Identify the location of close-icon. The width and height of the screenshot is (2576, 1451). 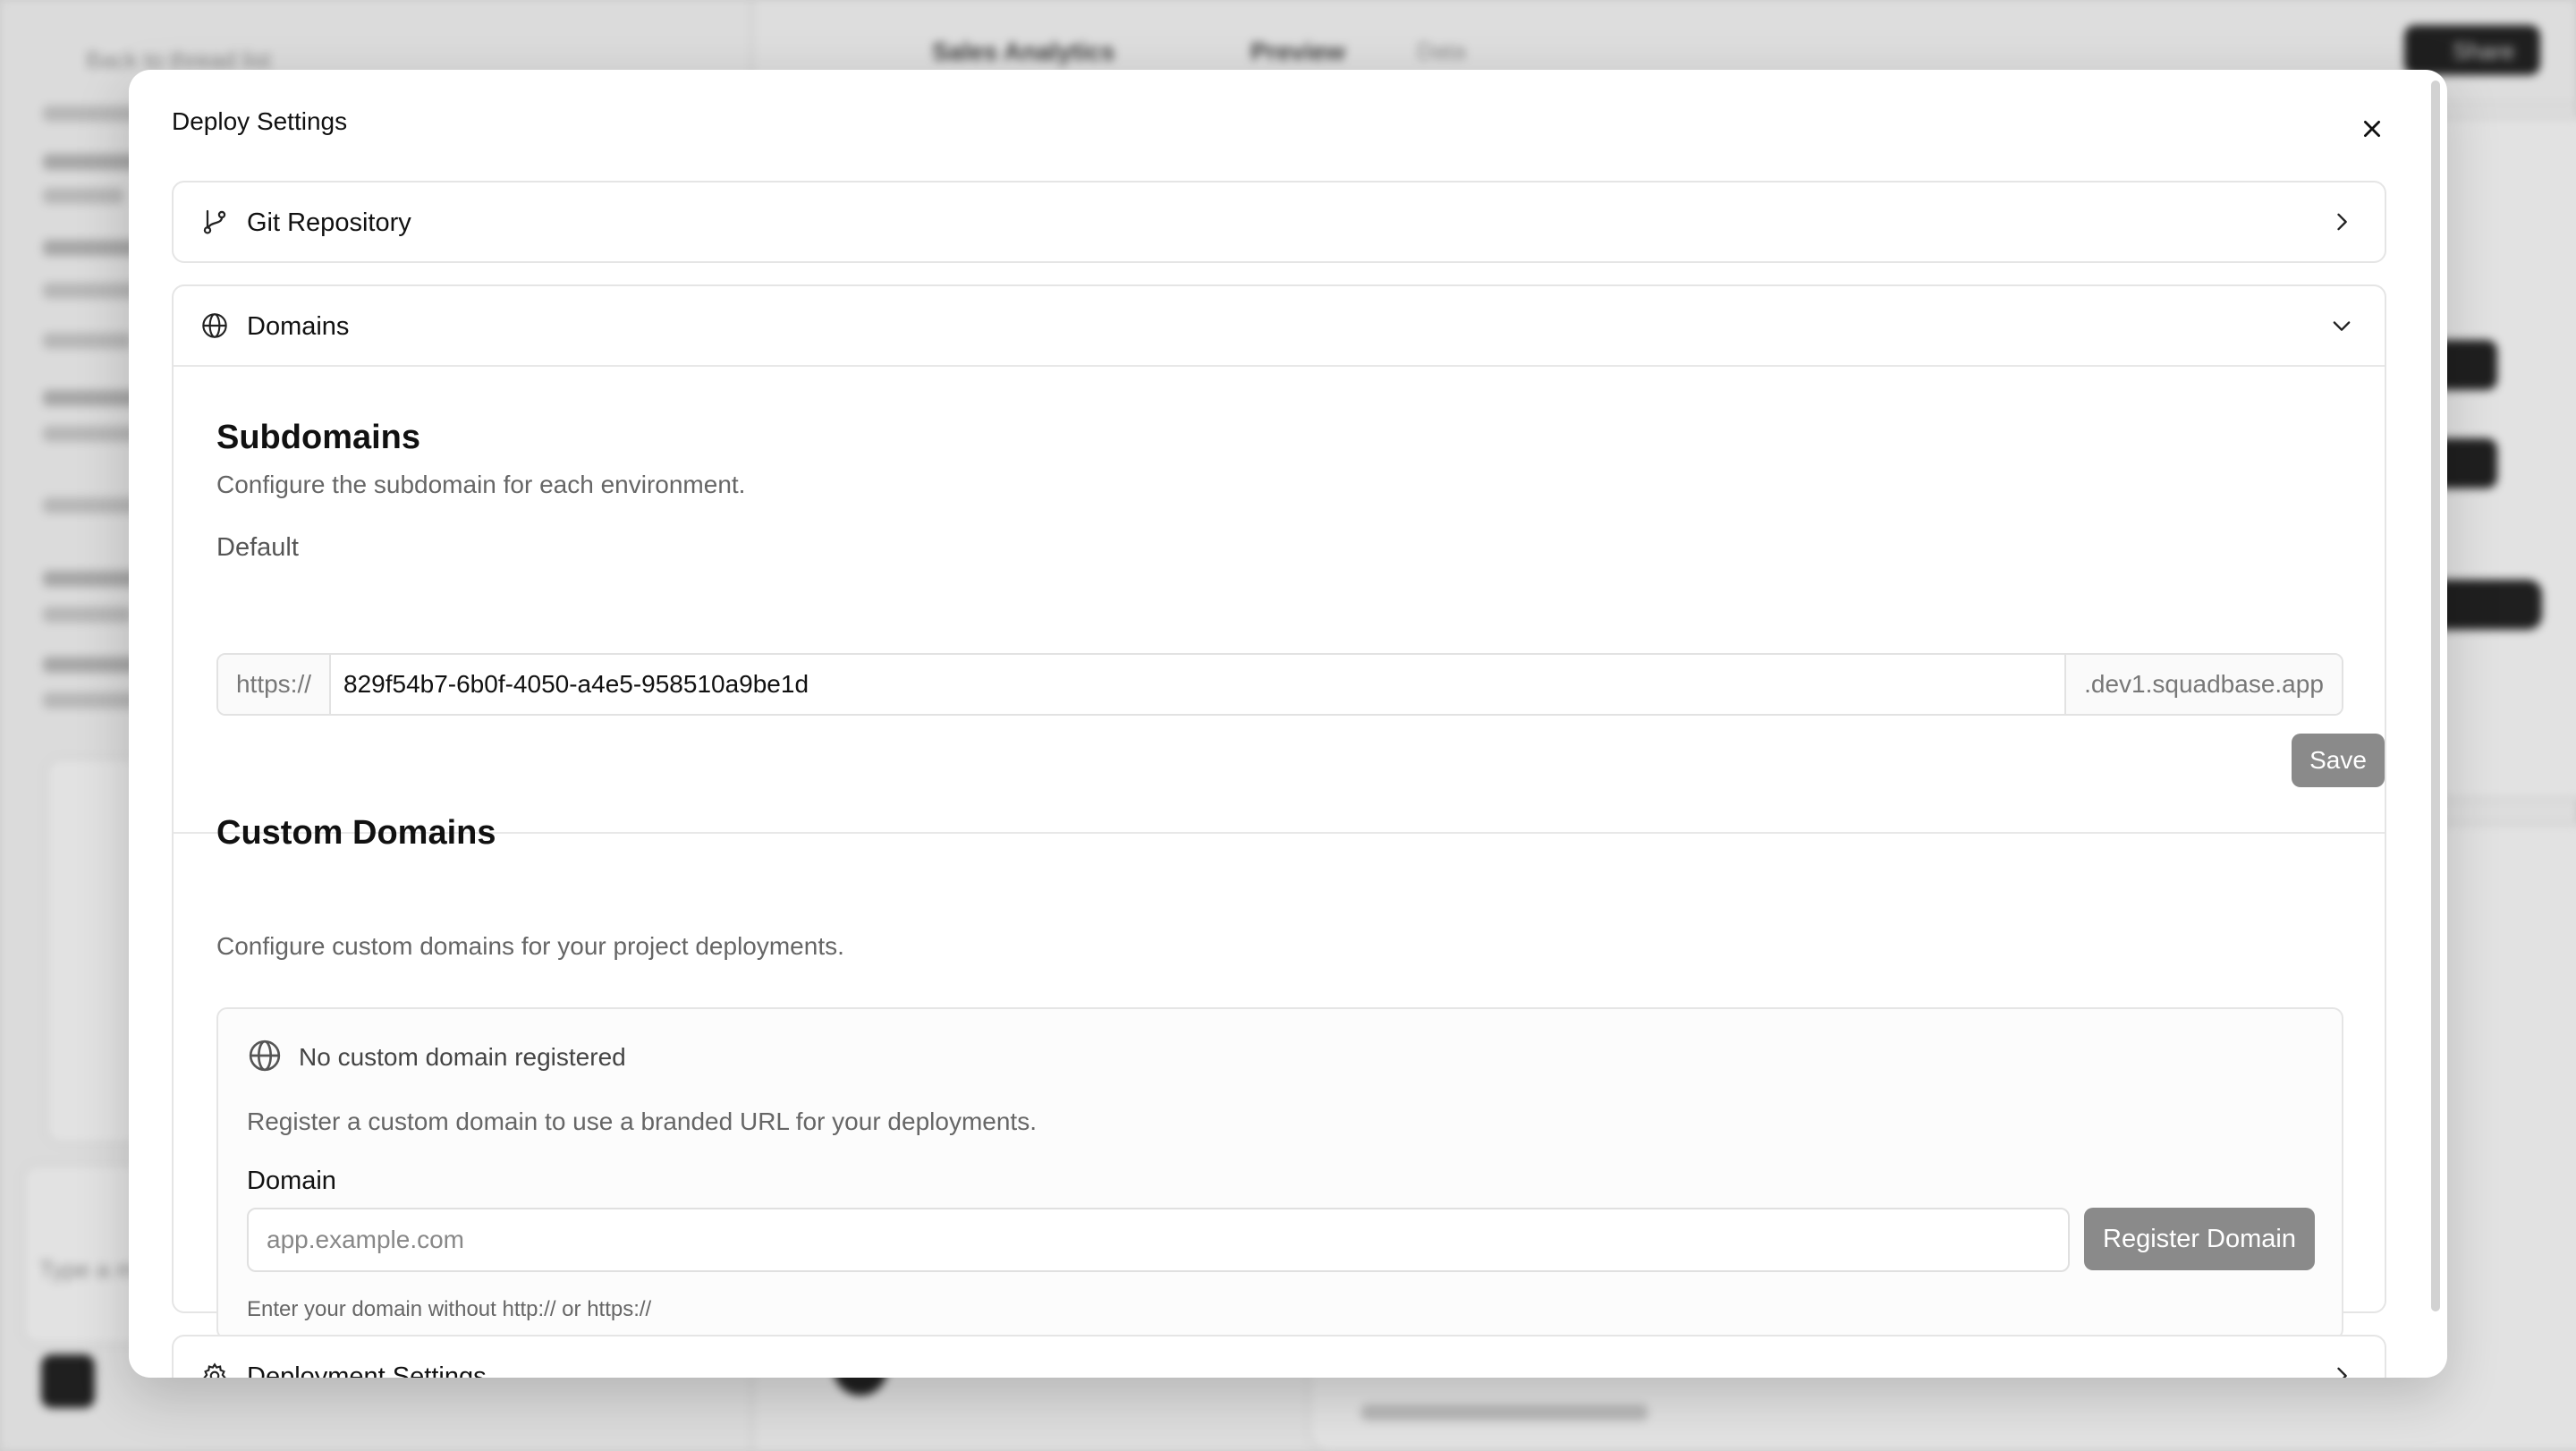
(2372, 129).